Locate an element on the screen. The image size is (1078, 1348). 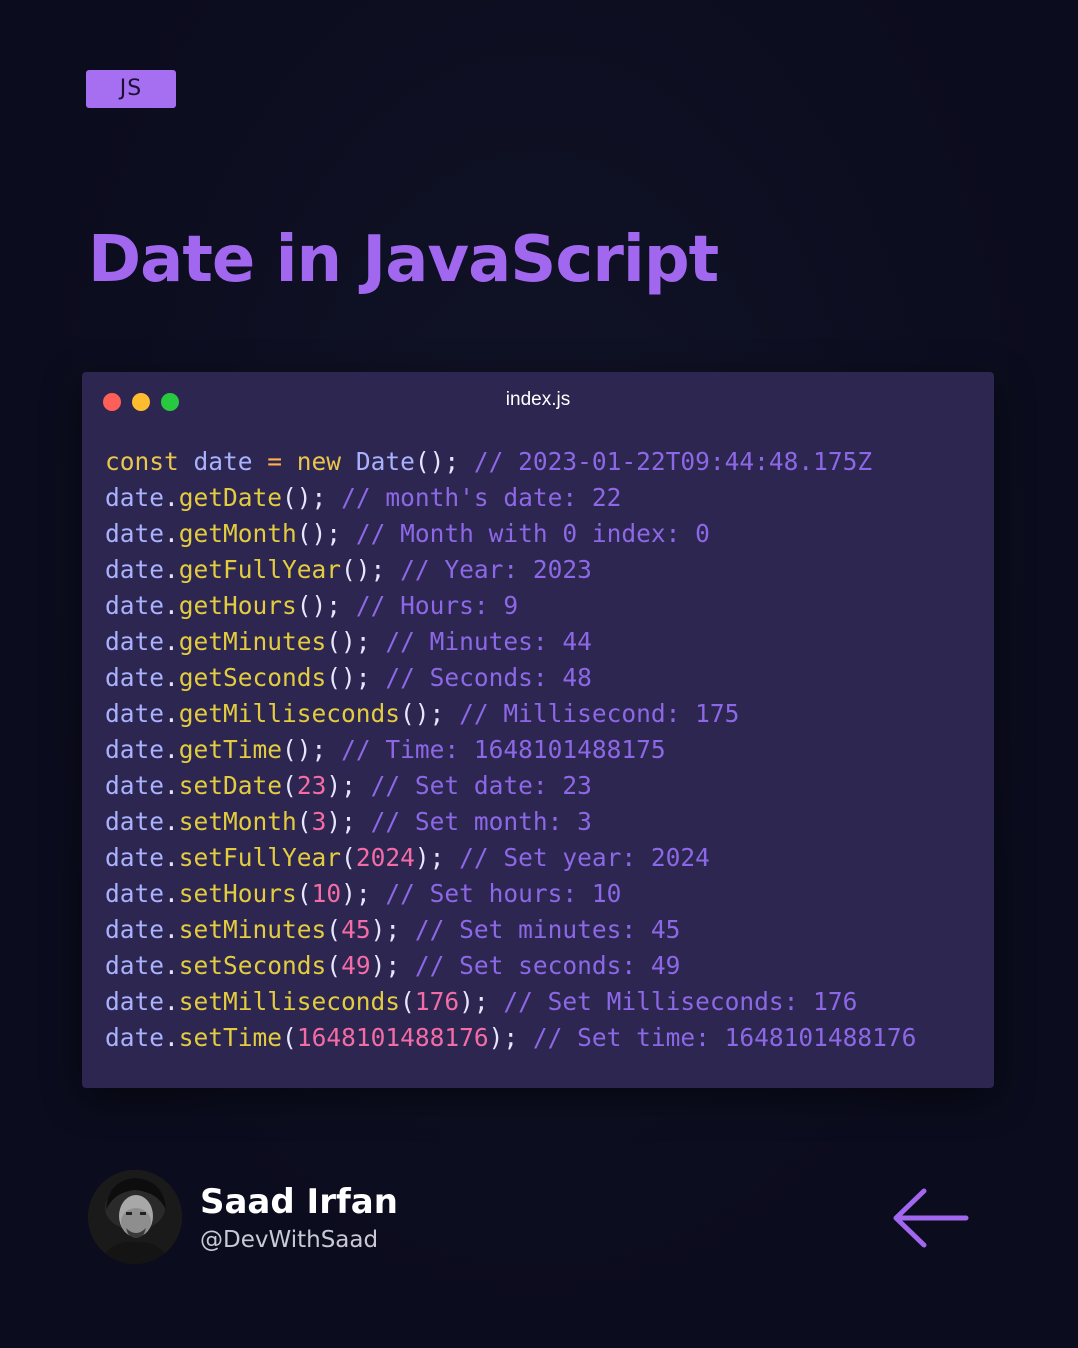
back-button is located at coordinates (931, 1218).